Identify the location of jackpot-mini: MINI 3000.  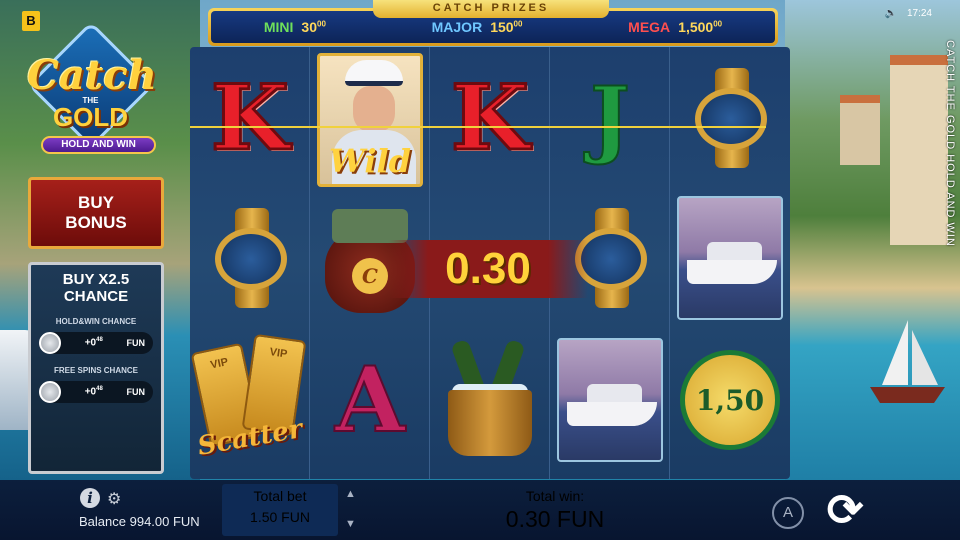
(295, 27).